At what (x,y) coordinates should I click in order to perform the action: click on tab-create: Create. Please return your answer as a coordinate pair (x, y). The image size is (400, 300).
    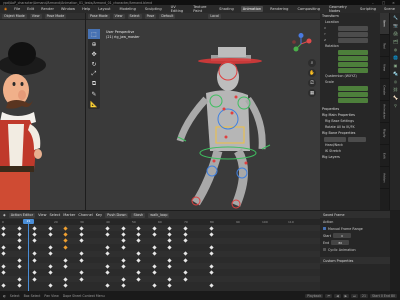
    Looking at the image, I should click on (384, 90).